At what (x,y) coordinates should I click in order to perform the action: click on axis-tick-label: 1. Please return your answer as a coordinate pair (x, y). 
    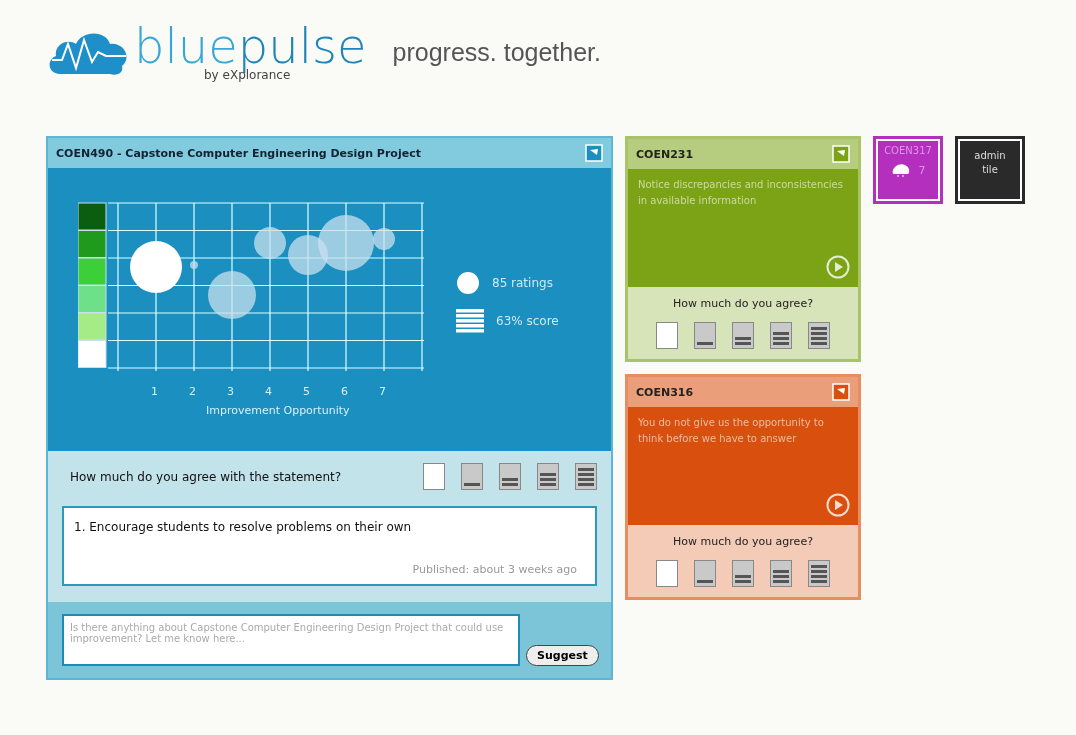
    Looking at the image, I should click on (155, 391).